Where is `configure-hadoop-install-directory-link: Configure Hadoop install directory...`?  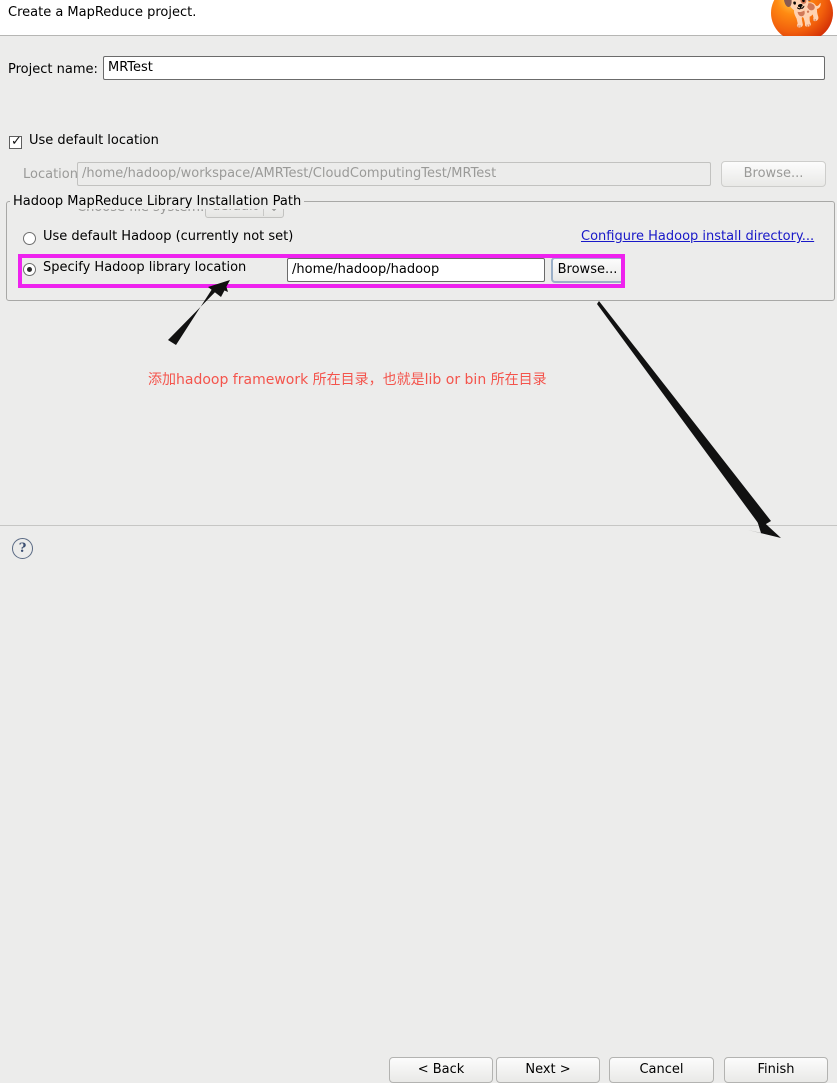 configure-hadoop-install-directory-link: Configure Hadoop install directory... is located at coordinates (697, 236).